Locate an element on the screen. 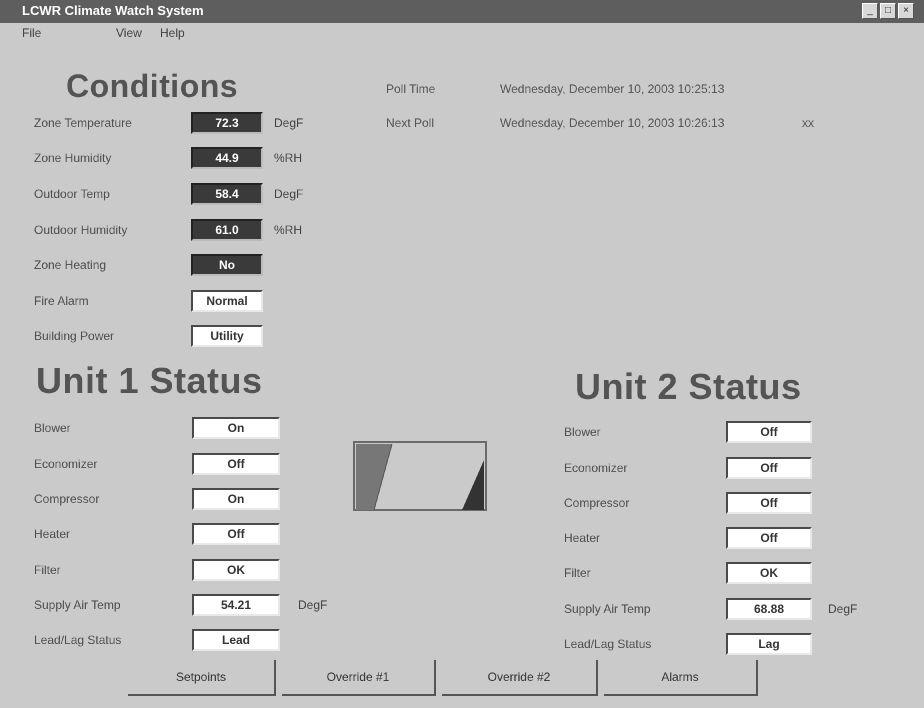  building-power-value: Utility is located at coordinates (227, 336).